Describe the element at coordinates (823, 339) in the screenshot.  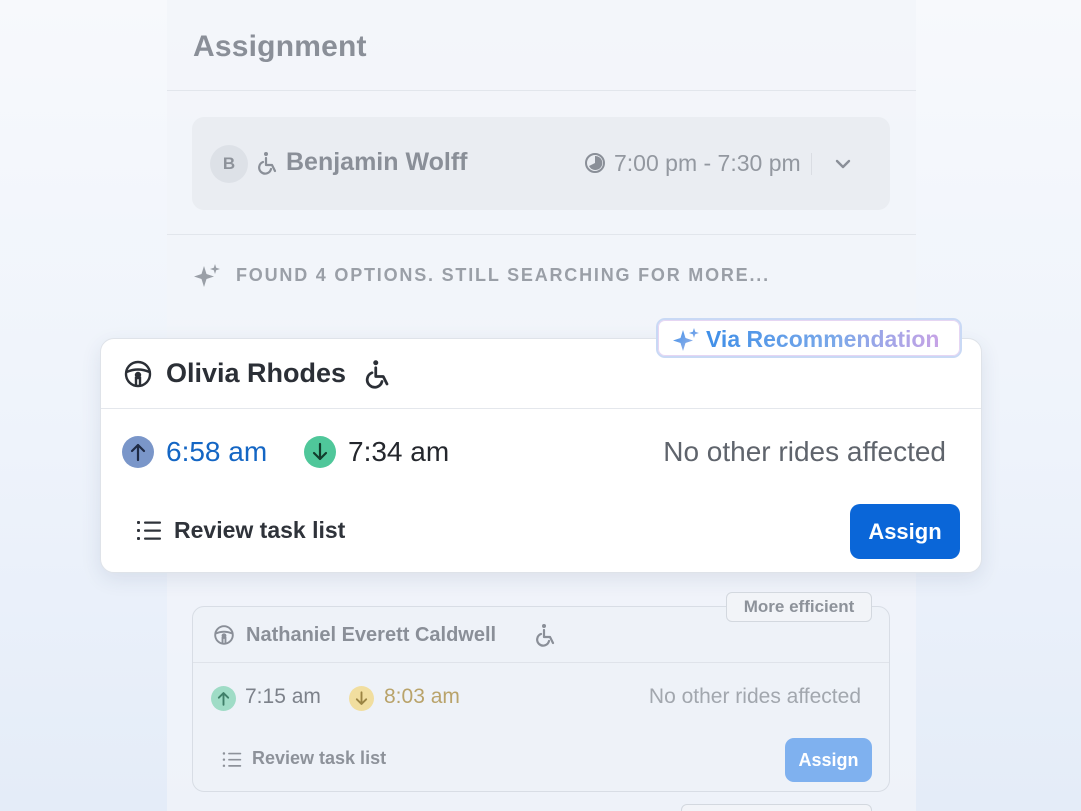
I see `badge-label: Via Recommendation` at that location.